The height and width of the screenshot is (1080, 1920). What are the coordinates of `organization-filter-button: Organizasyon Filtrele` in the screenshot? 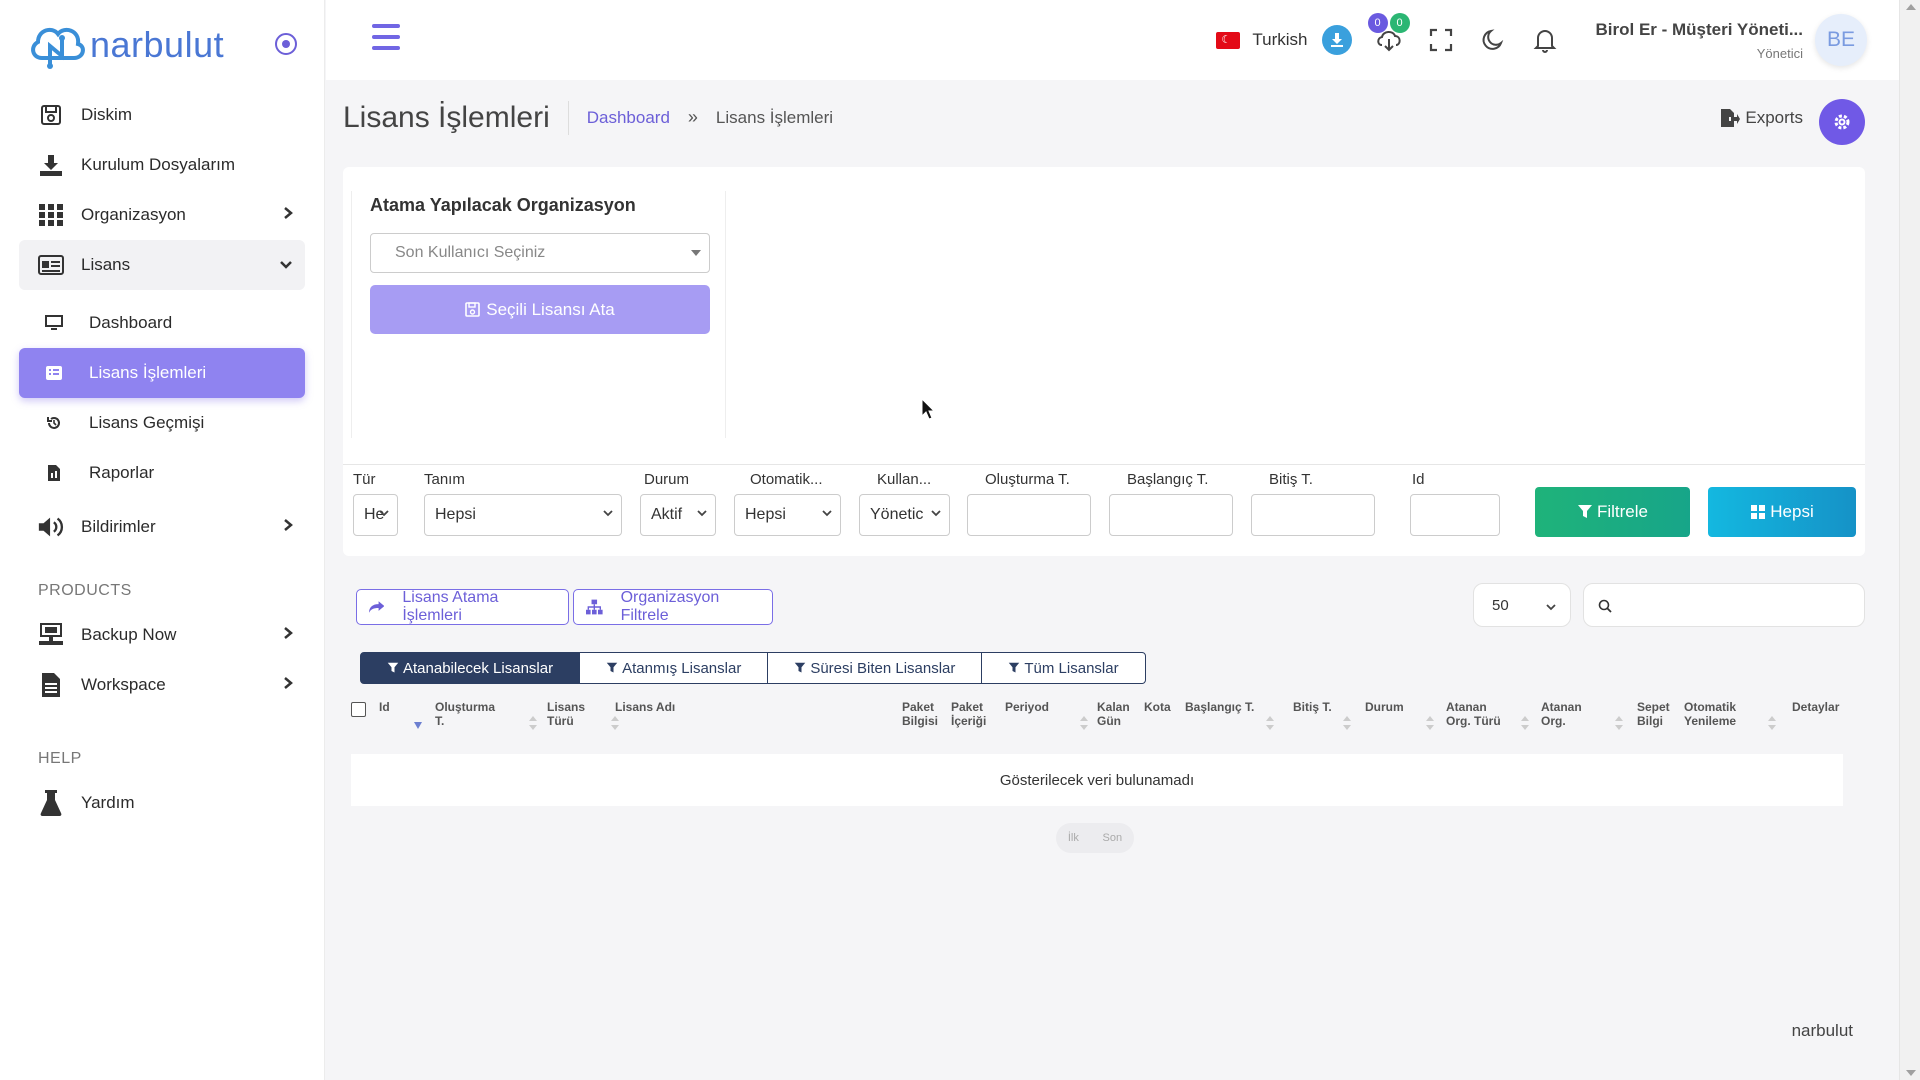 It's located at (673, 607).